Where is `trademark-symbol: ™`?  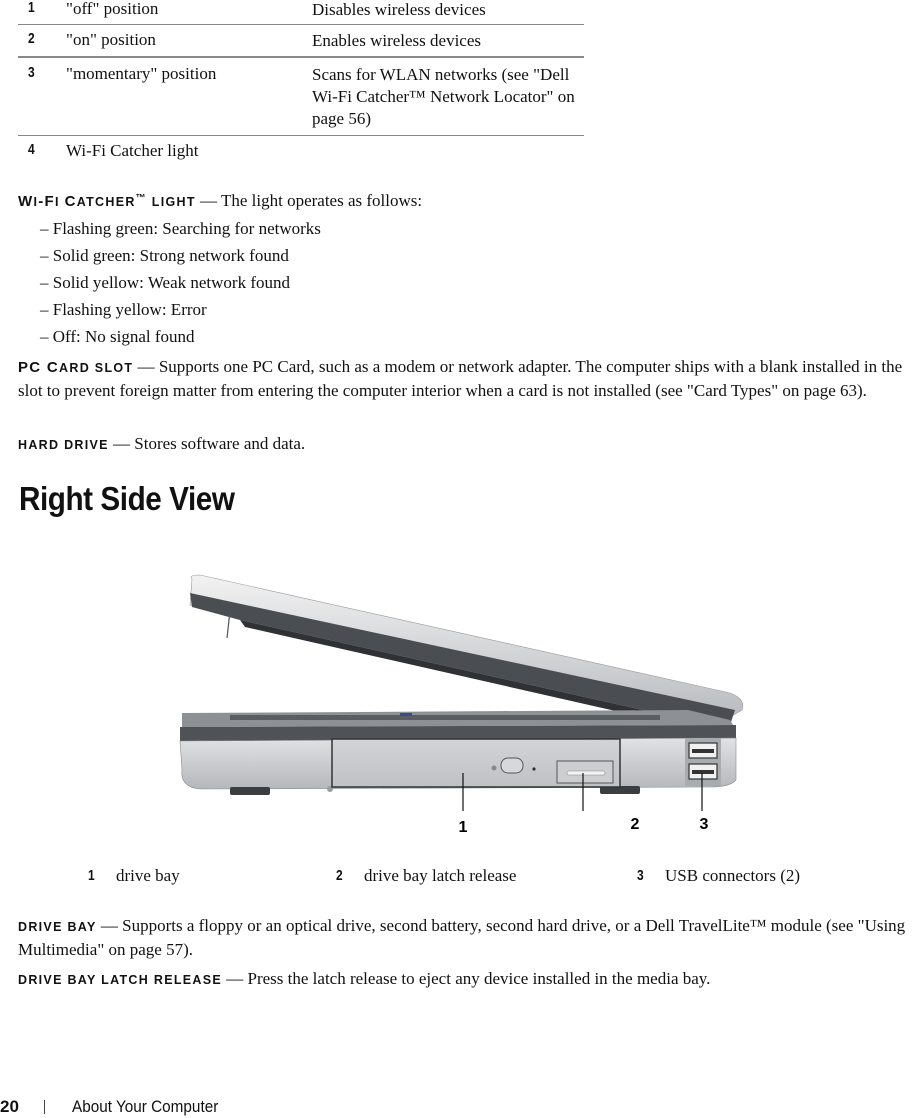
trademark-symbol: ™ is located at coordinates (141, 198).